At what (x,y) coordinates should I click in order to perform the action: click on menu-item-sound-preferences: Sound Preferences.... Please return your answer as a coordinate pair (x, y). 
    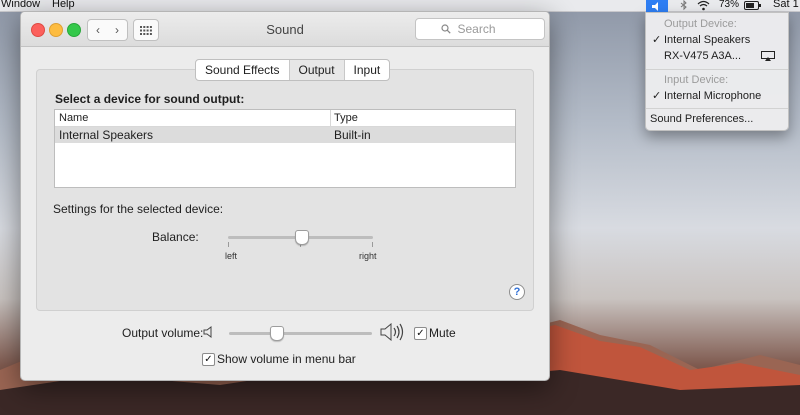
    Looking at the image, I should click on (717, 119).